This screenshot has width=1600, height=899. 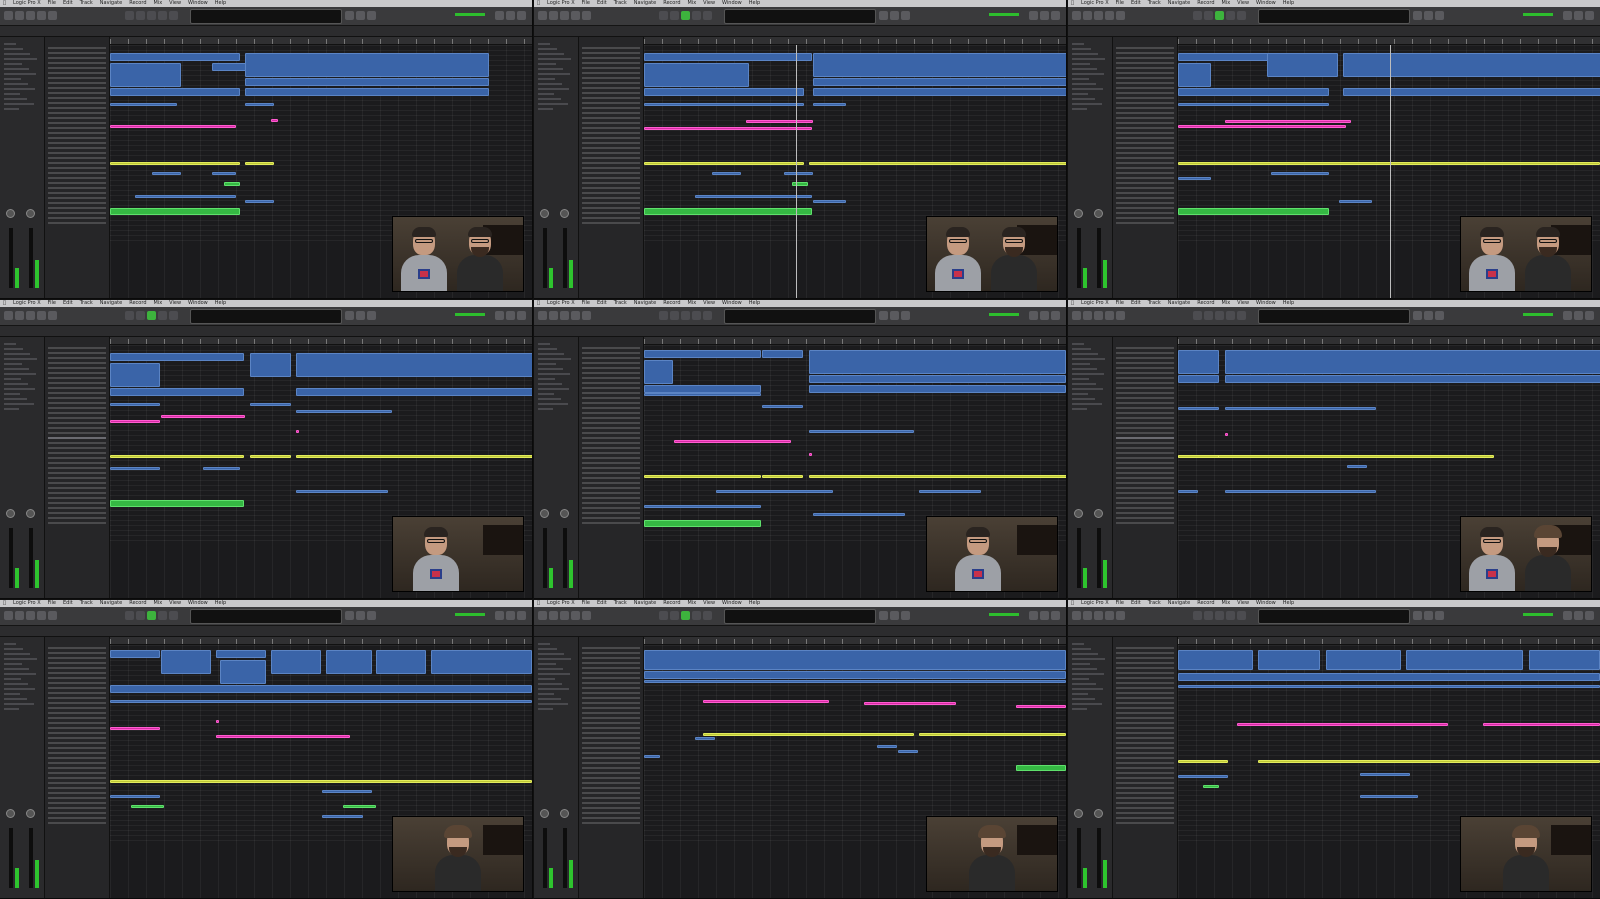 I want to click on timeline-ruler, so click(x=321, y=641).